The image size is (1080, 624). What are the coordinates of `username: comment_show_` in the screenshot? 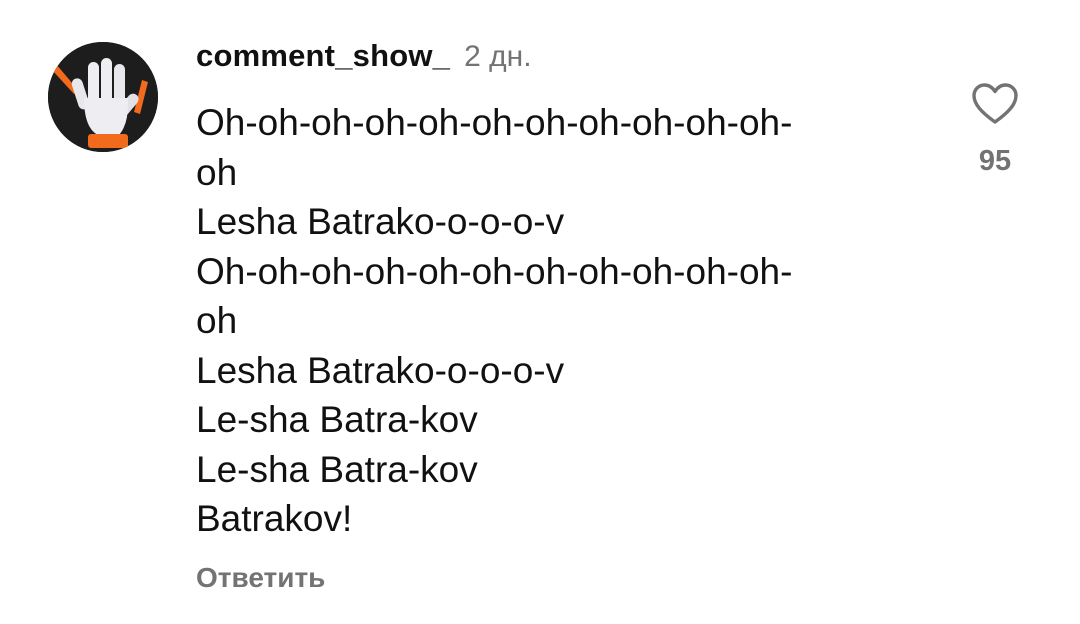 It's located at (323, 56).